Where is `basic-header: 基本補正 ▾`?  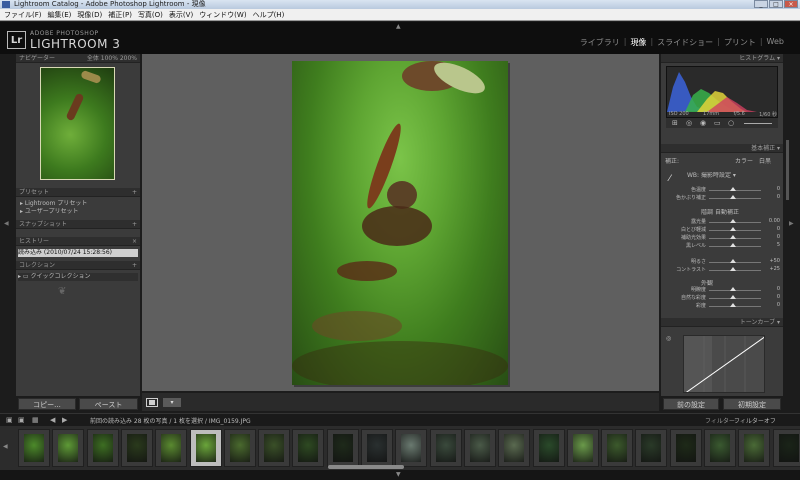 basic-header: 基本補正 ▾ is located at coordinates (722, 148).